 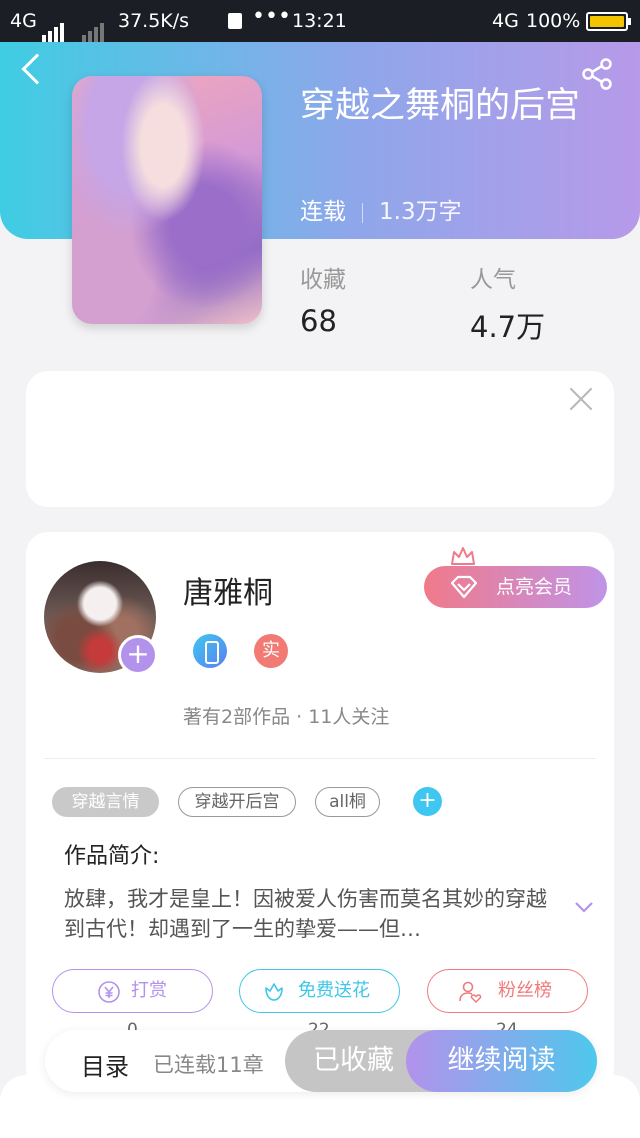 I want to click on real-name-badge: 实, so click(x=271, y=651).